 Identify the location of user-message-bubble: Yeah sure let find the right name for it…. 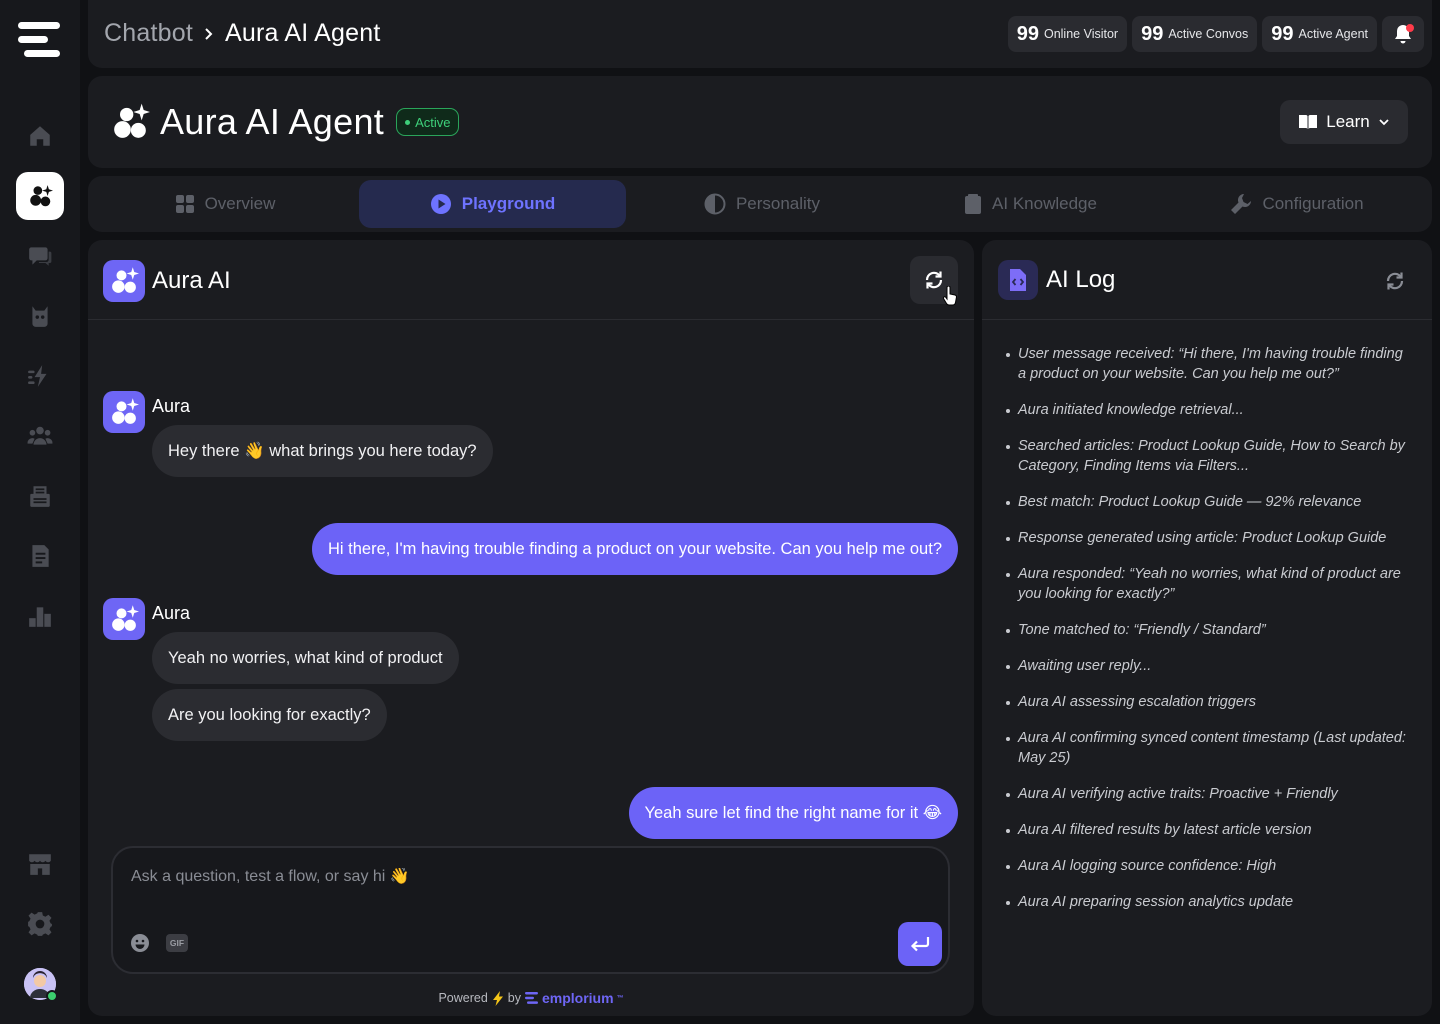
(793, 813).